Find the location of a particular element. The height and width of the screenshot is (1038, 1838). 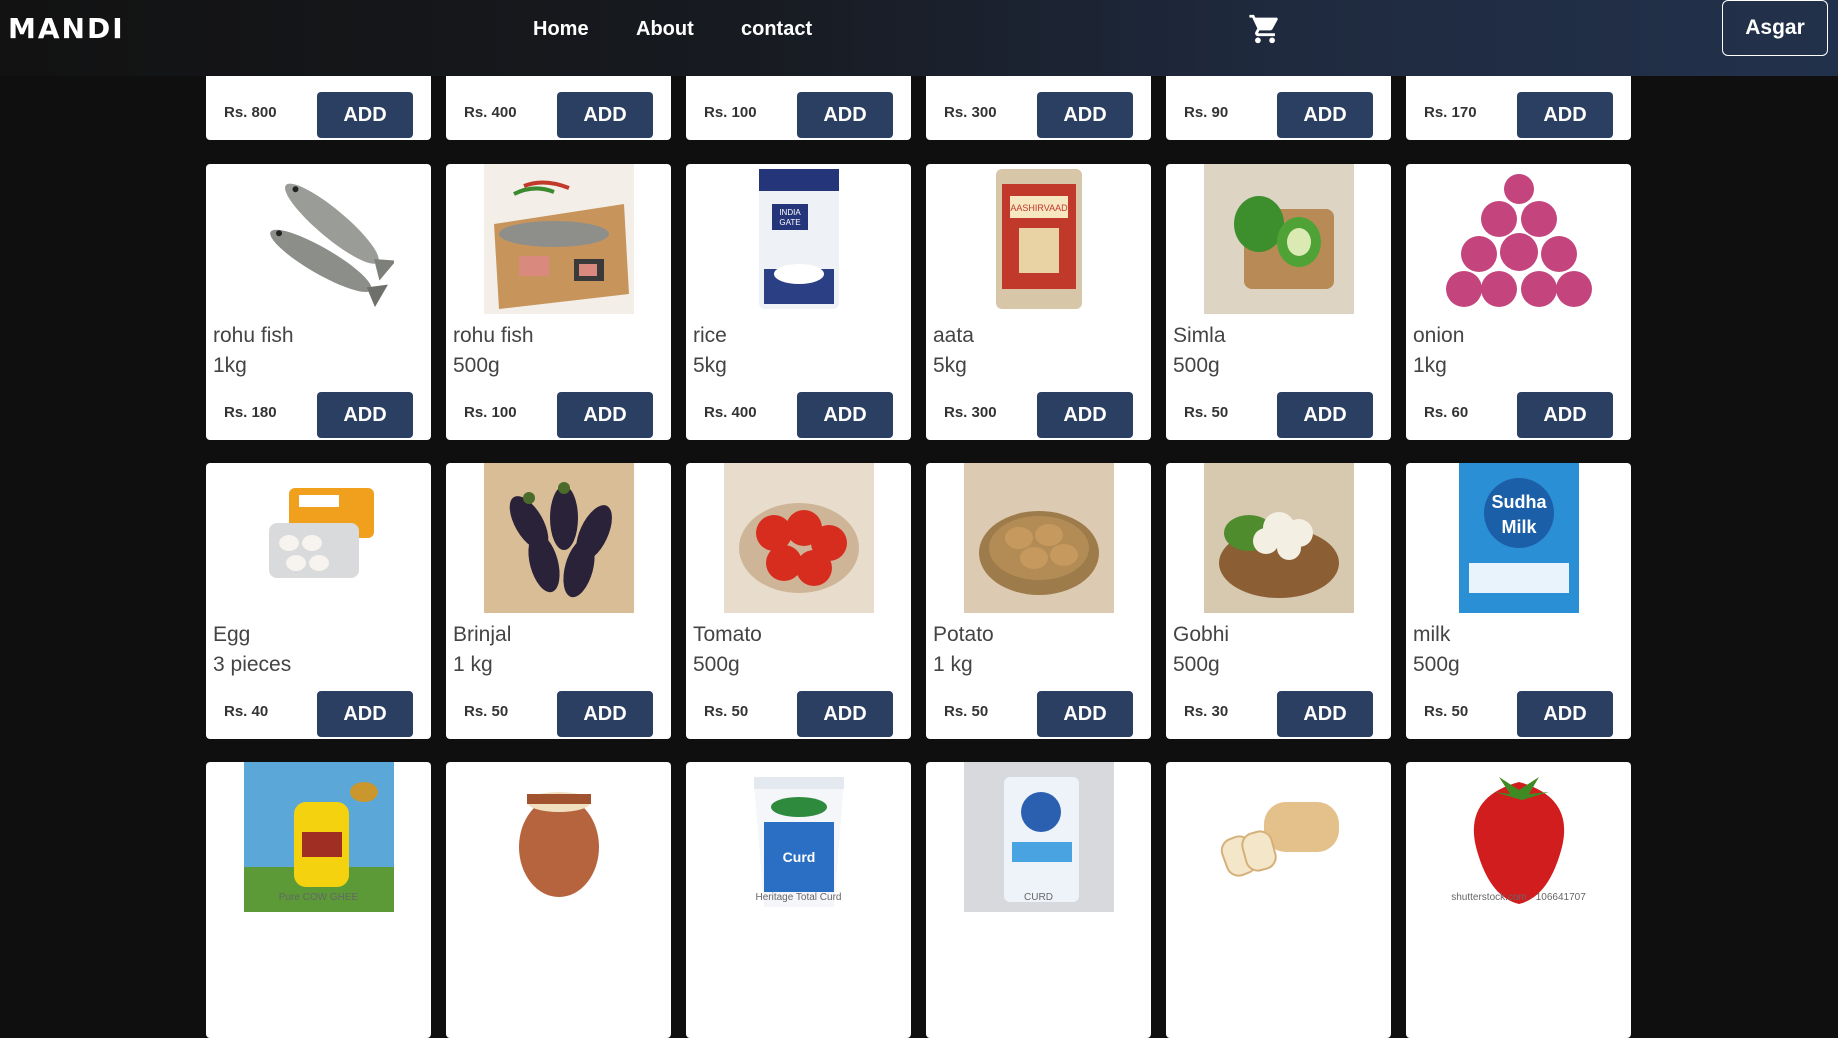

product-name: milk is located at coordinates (1432, 634).